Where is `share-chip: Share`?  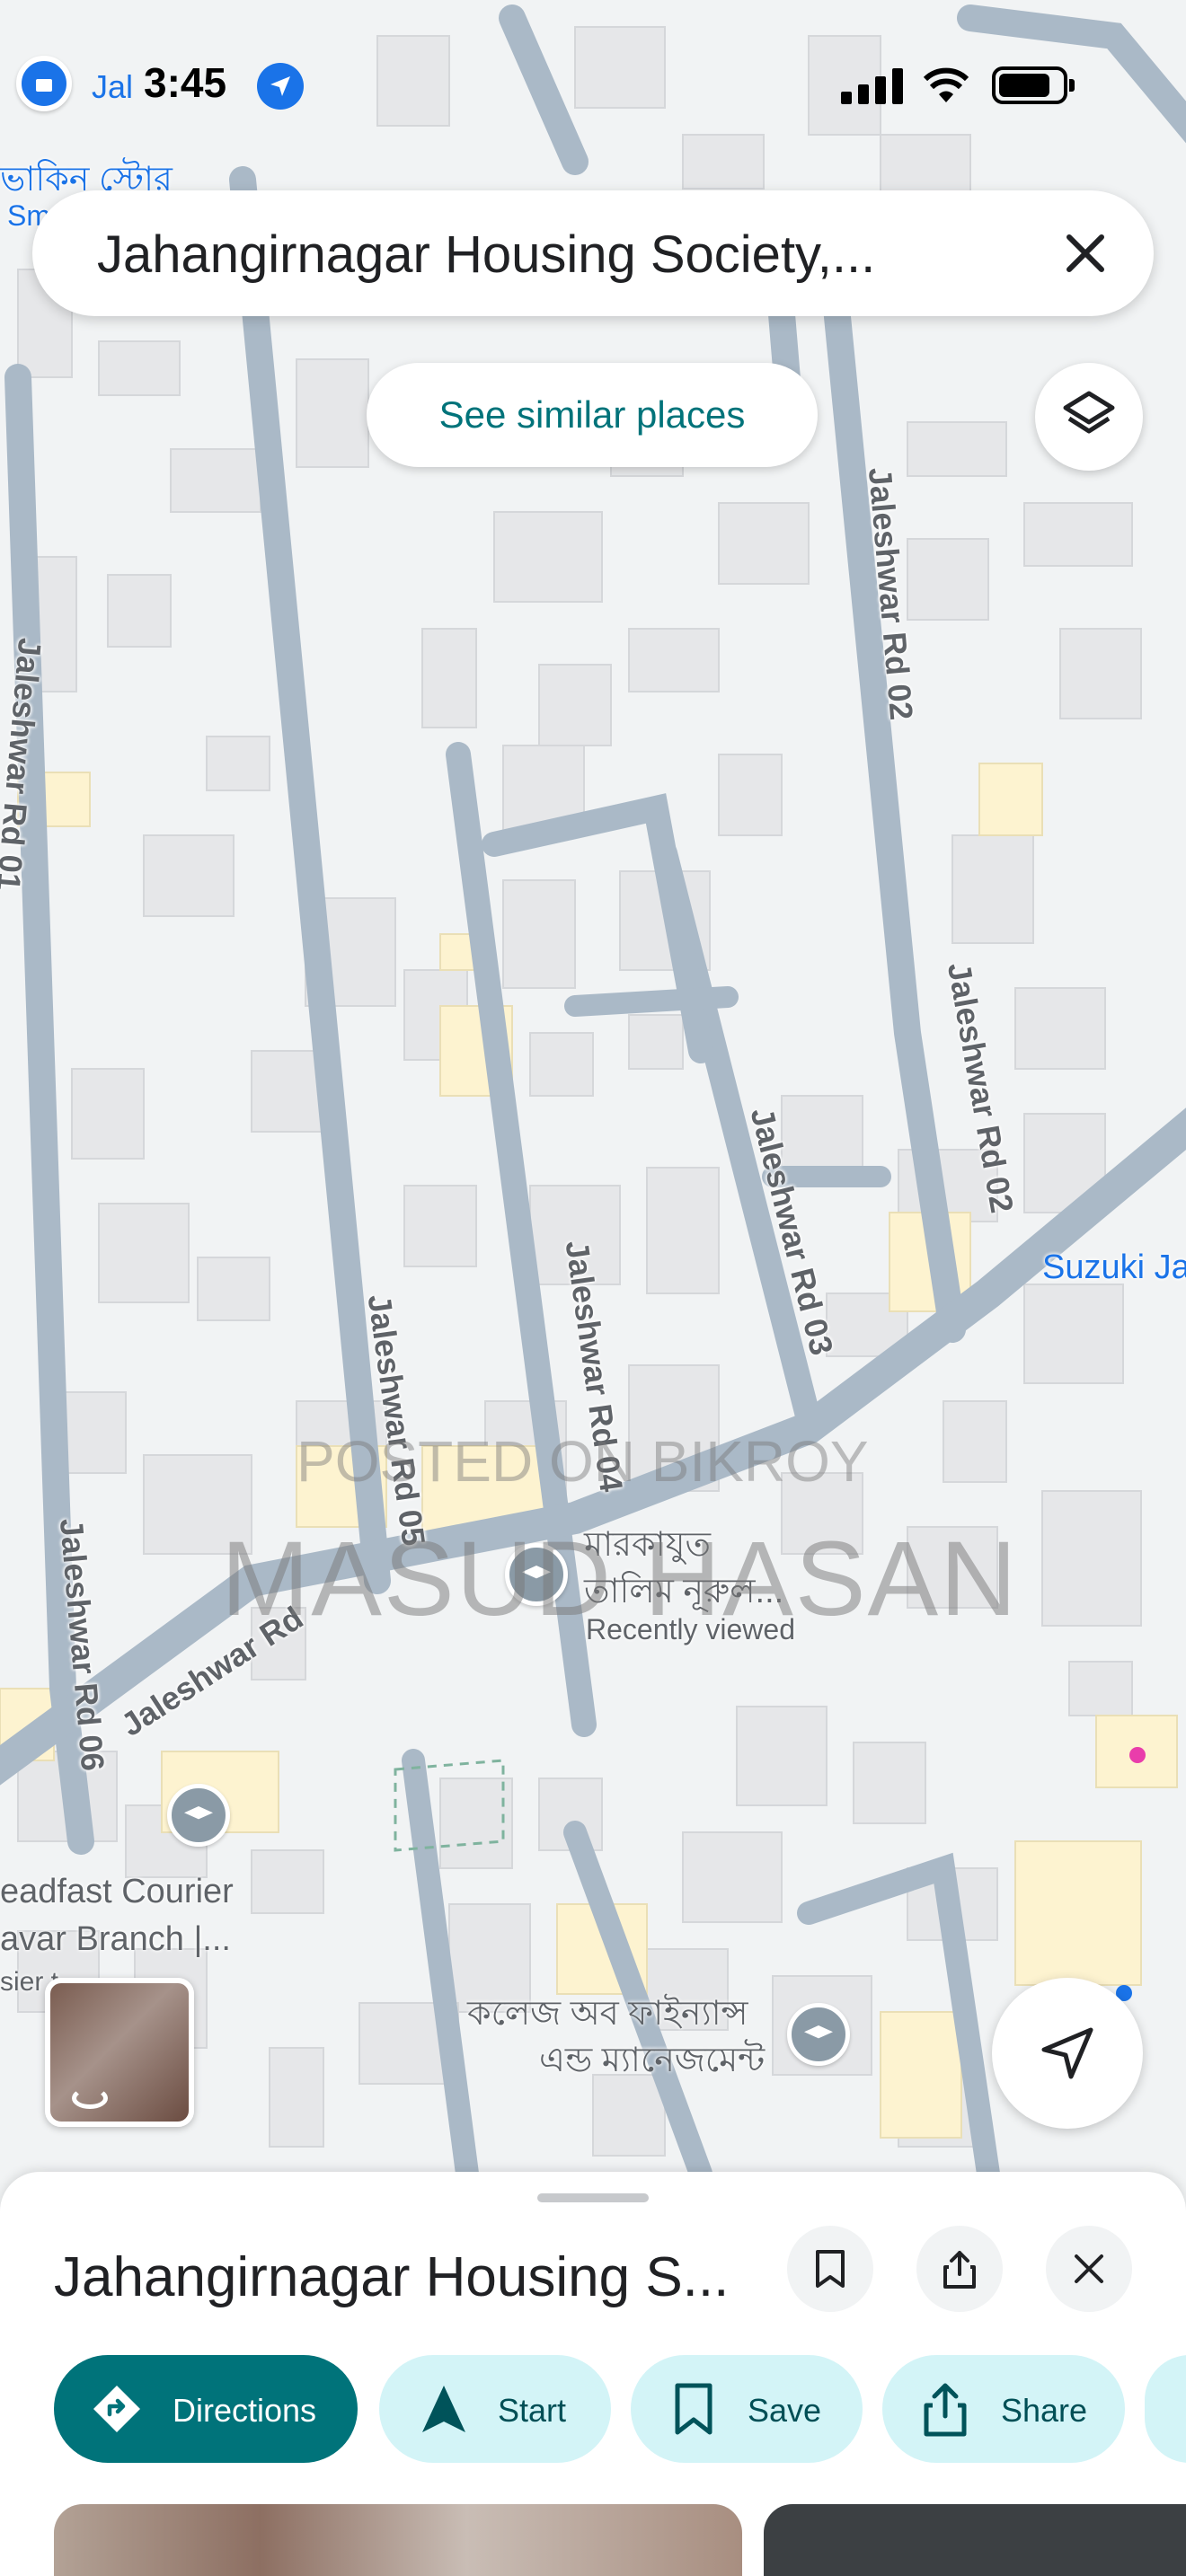 share-chip: Share is located at coordinates (1003, 2409).